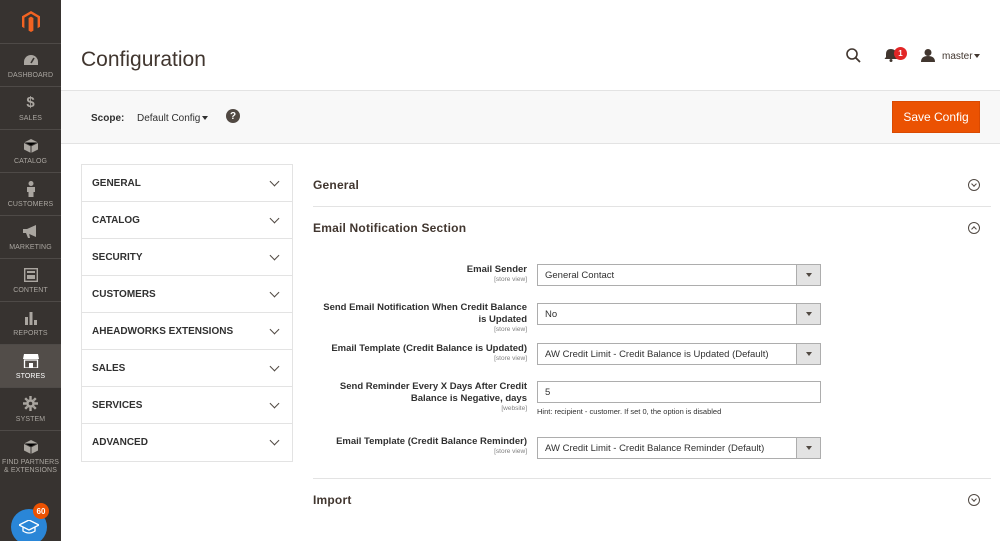 Image resolution: width=1000 pixels, height=541 pixels. What do you see at coordinates (853, 58) in the screenshot?
I see `search-icon` at bounding box center [853, 58].